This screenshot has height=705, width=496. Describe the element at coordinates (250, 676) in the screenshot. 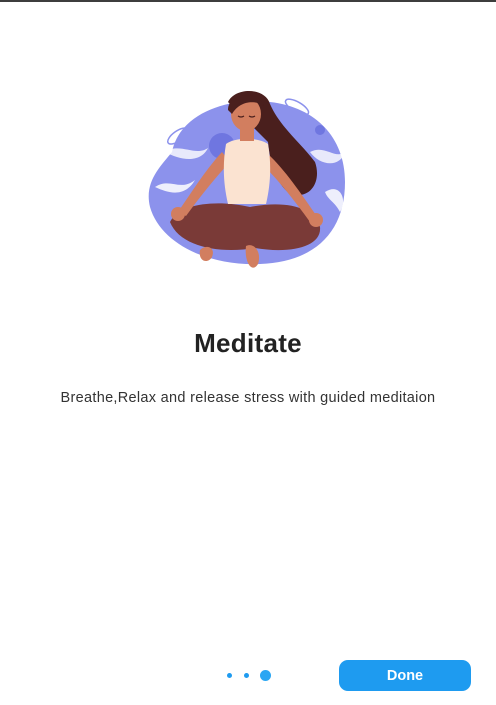

I see `page-indicator` at that location.